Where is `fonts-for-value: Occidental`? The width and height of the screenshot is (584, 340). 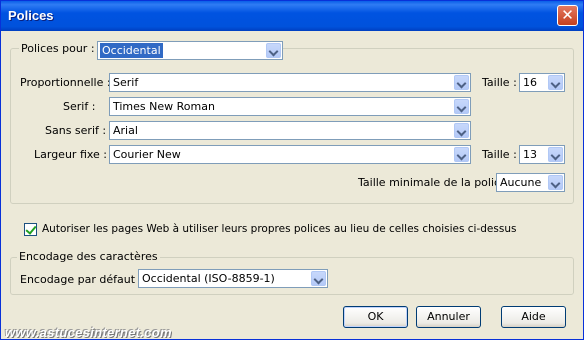 fonts-for-value: Occidental is located at coordinates (131, 50).